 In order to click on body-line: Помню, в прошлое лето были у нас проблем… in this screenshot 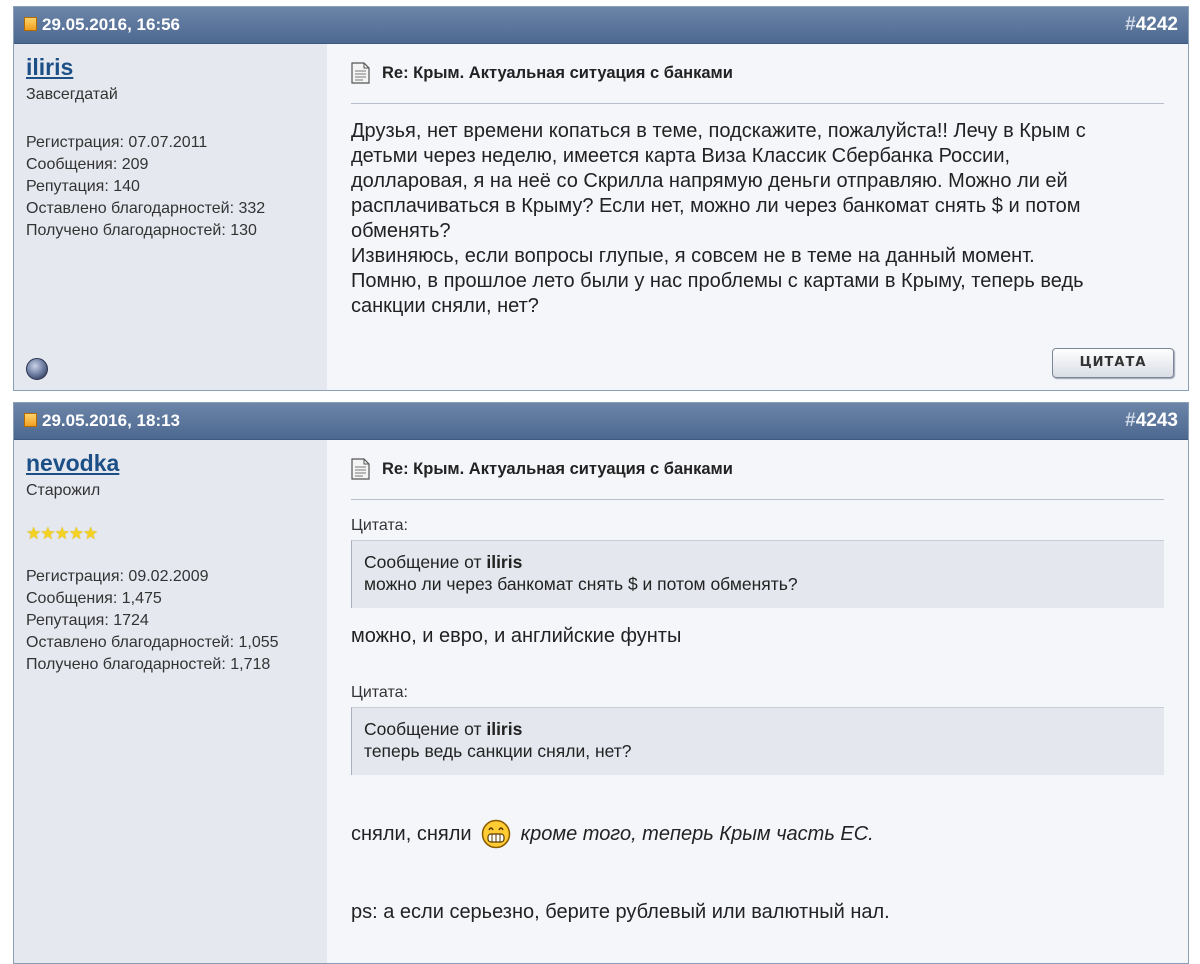, I will do `click(717, 281)`.